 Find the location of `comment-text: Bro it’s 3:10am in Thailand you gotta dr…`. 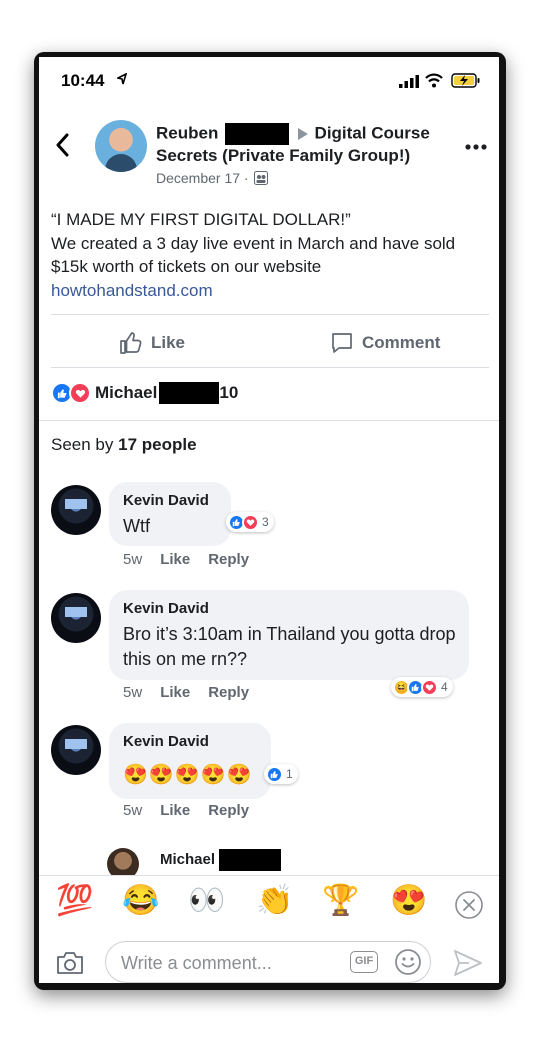

comment-text: Bro it’s 3:10am in Thailand you gotta dr… is located at coordinates (289, 646).